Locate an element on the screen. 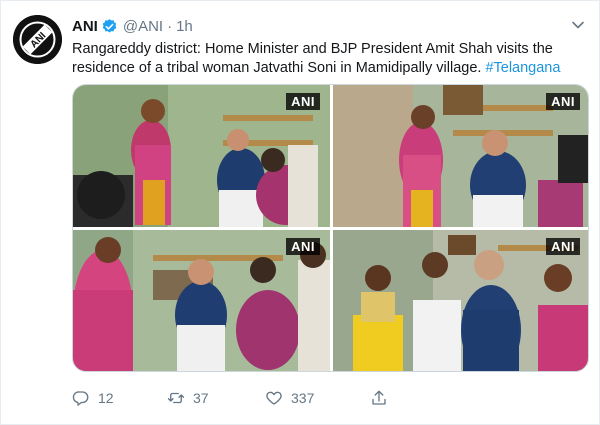 Image resolution: width=600 pixels, height=425 pixels. verified-badge-icon is located at coordinates (109, 26).